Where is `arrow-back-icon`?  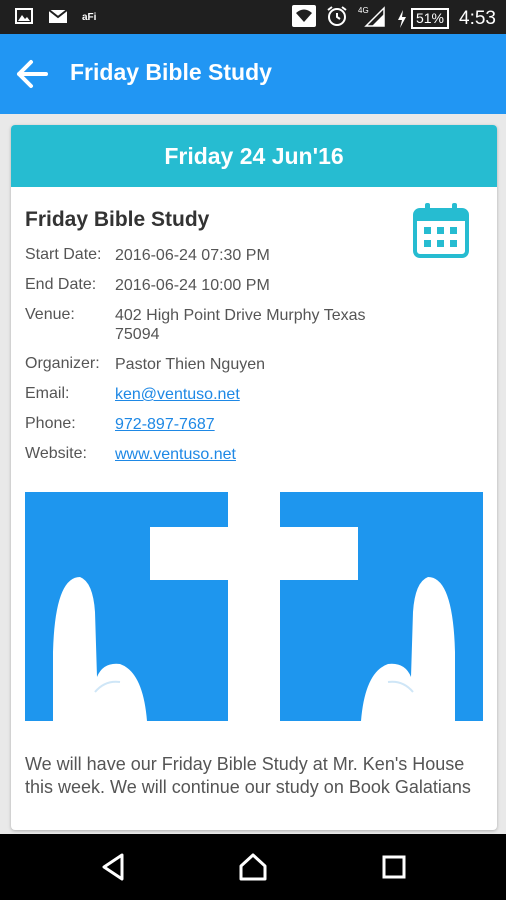
arrow-back-icon is located at coordinates (32, 74).